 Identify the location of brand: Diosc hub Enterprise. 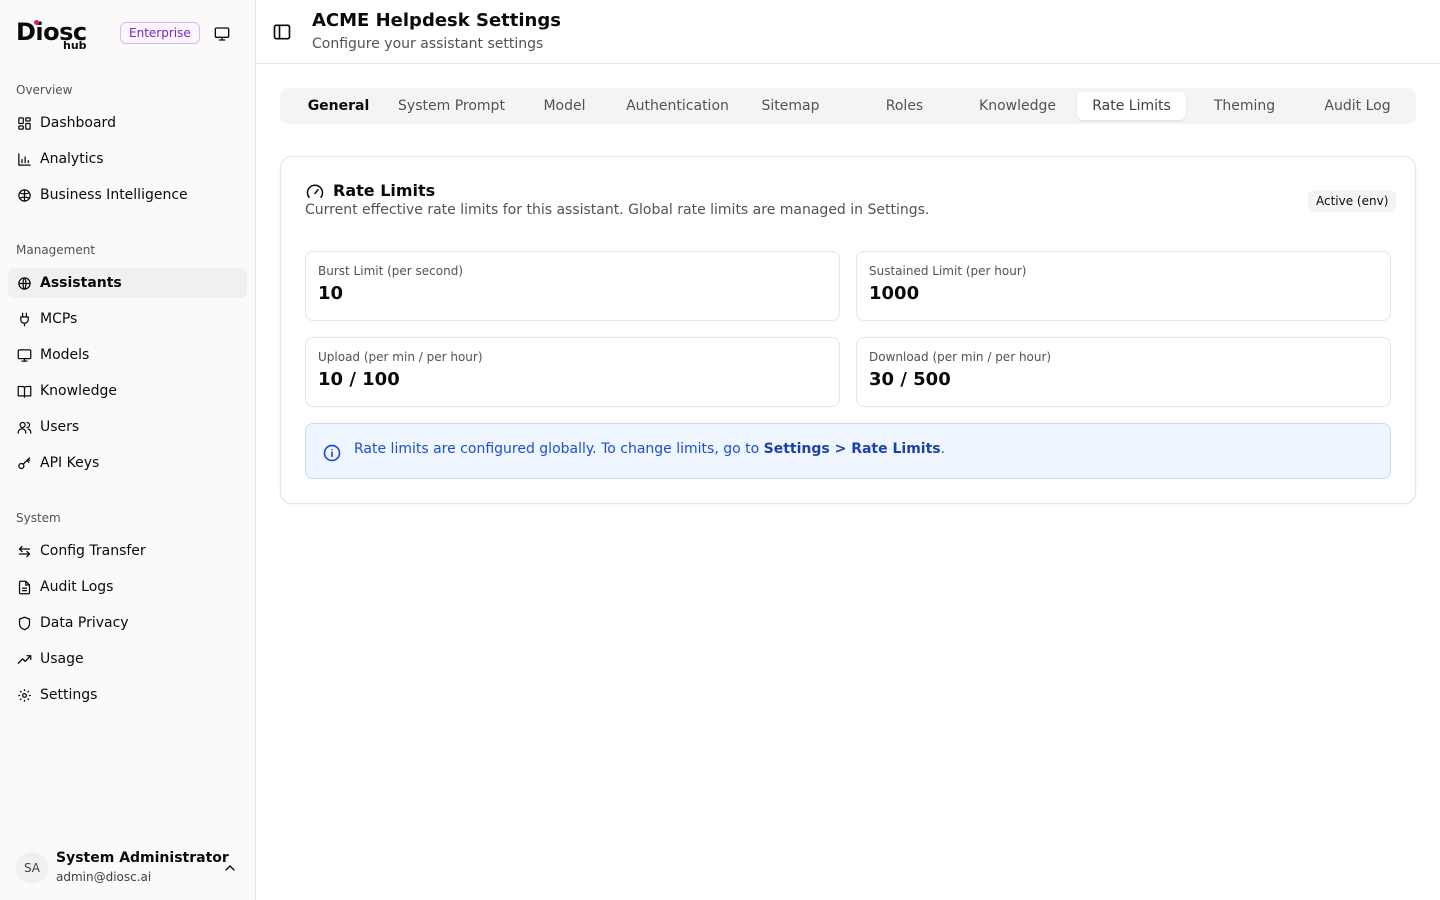
(128, 34).